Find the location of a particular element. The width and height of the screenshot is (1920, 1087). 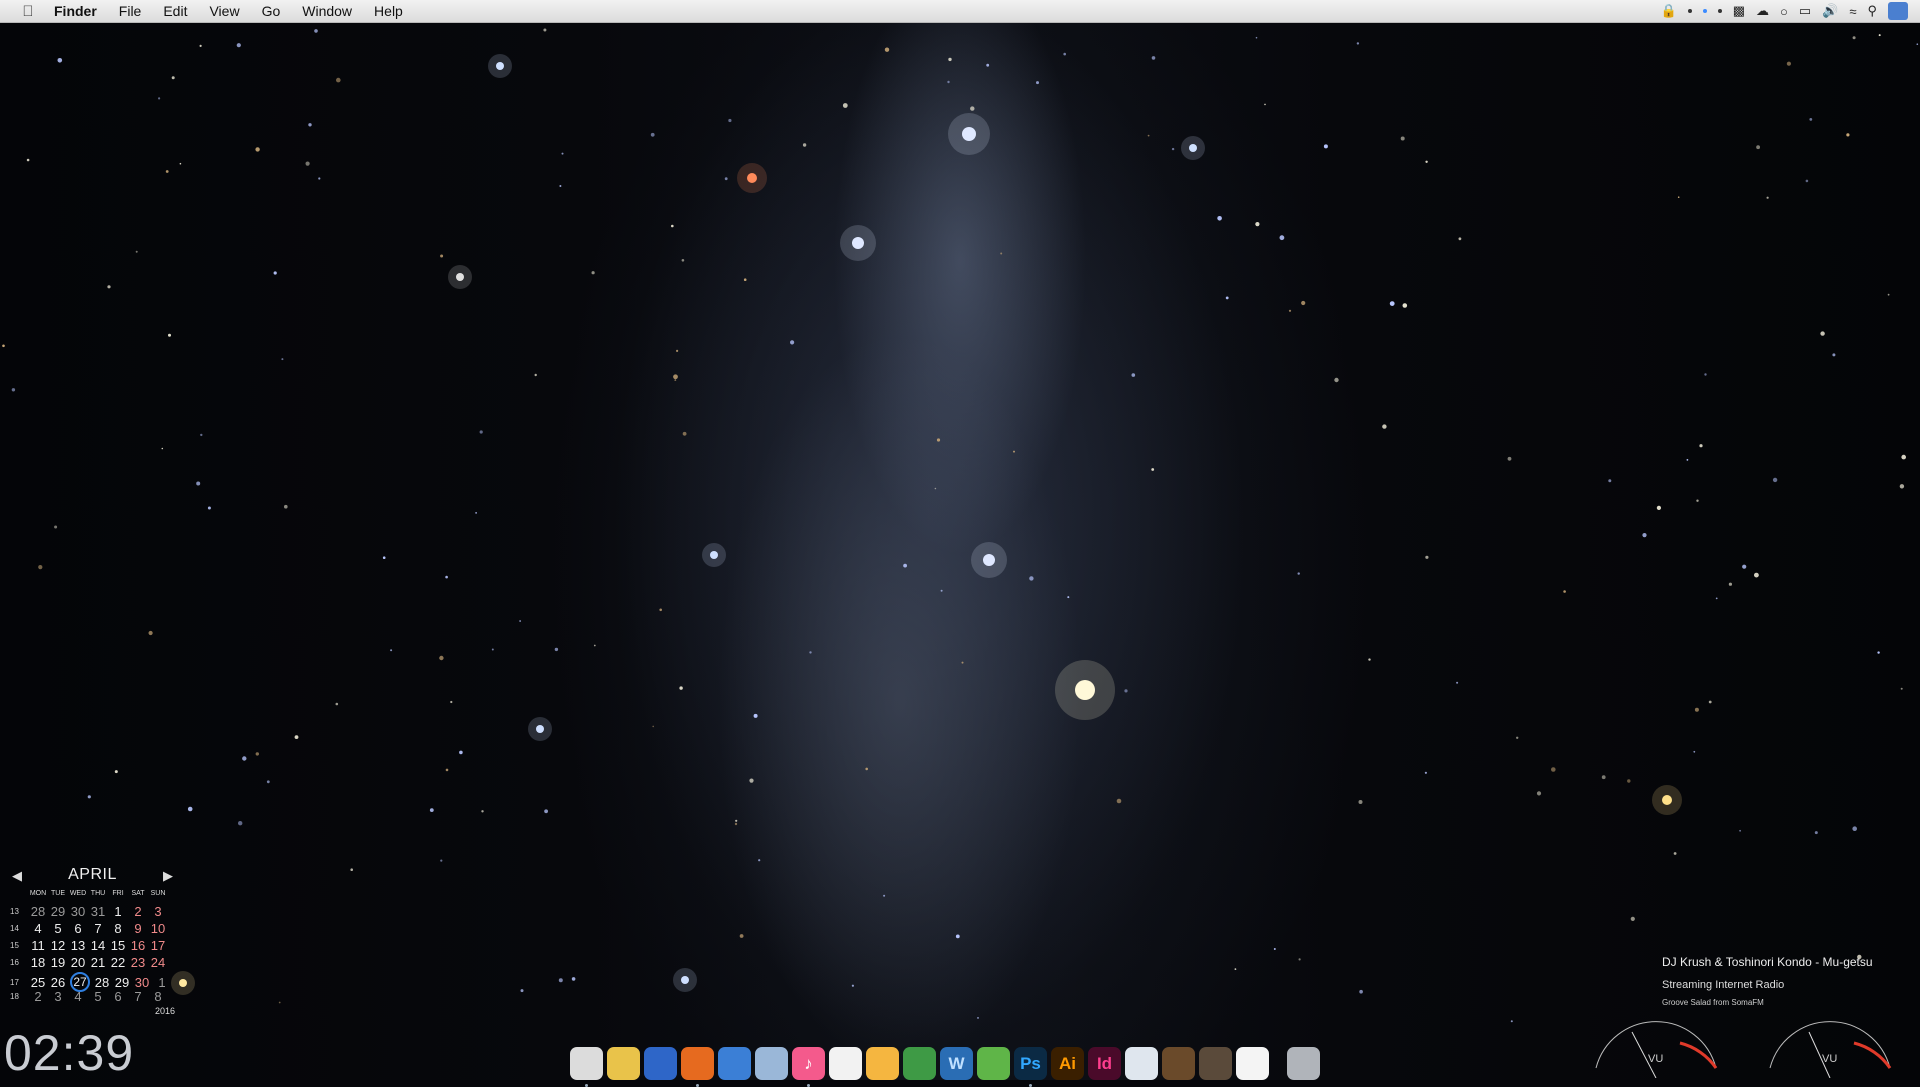

bright-star is located at coordinates (989, 560).